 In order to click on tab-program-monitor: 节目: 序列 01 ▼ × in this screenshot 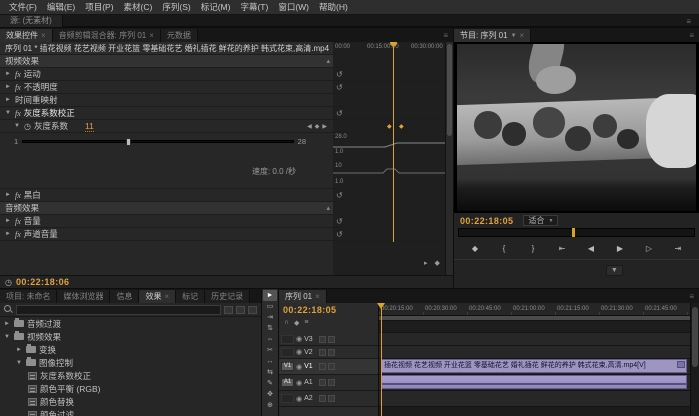, I will do `click(493, 35)`.